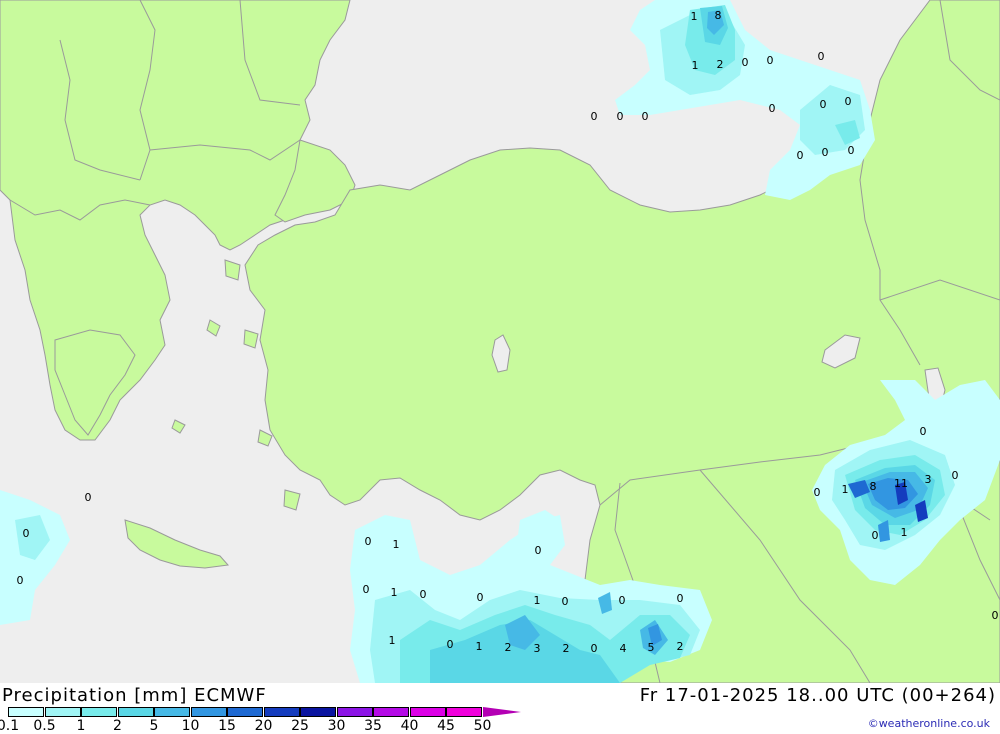 This screenshot has width=1000, height=734. I want to click on scale-tick-label: 5, so click(154, 726).